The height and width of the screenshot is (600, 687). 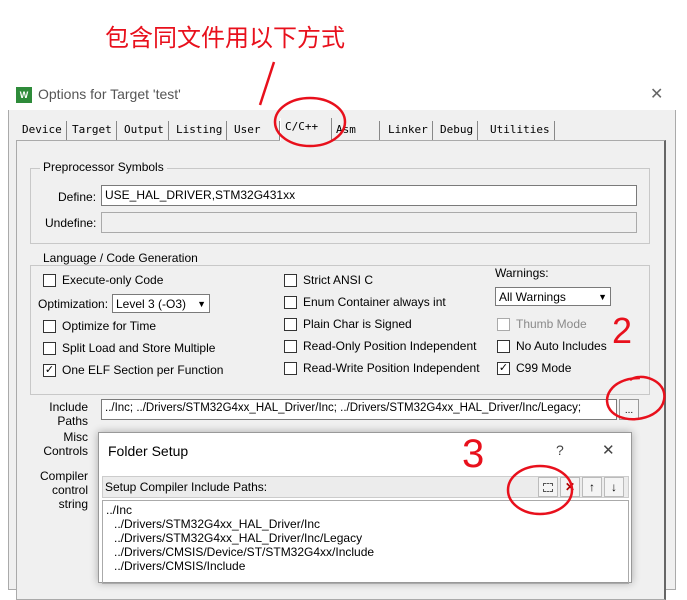 I want to click on annotation-line, so click(x=267, y=83).